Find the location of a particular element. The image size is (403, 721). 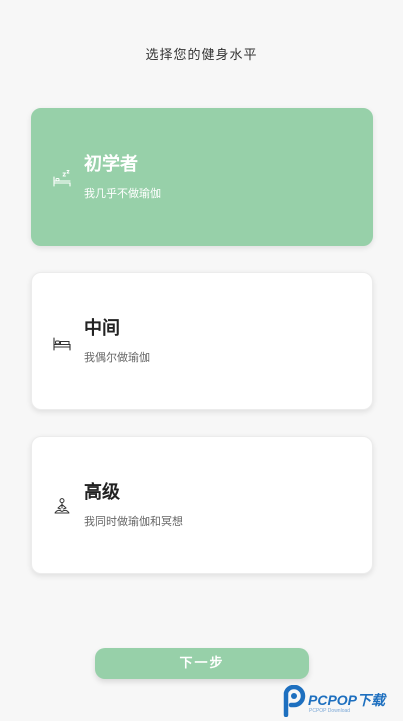

watermark: PCPOP下载 PCPOP Download is located at coordinates (341, 701).